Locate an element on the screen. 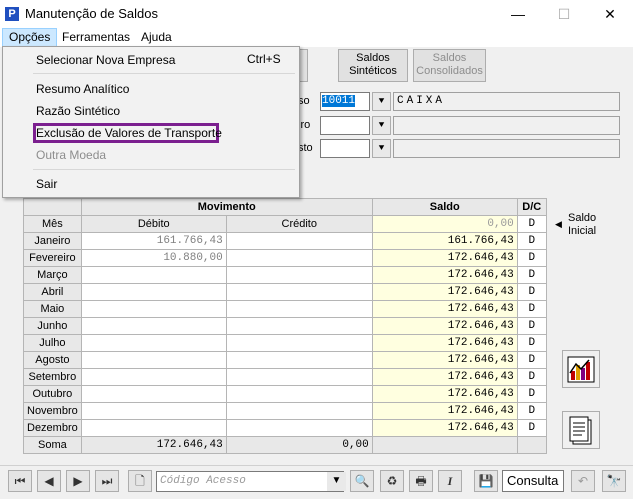 Image resolution: width=633 pixels, height=499 pixels. menu-resumo-analitico: Resumo Analítico is located at coordinates (82, 89).